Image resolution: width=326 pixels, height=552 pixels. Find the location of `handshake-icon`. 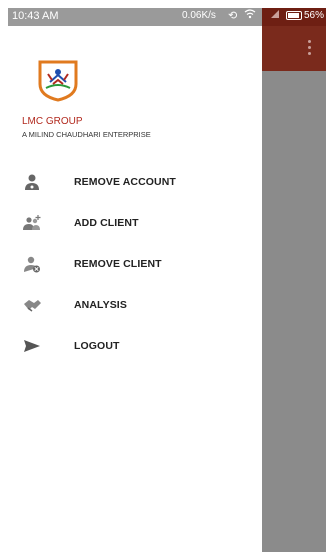

handshake-icon is located at coordinates (32, 306).